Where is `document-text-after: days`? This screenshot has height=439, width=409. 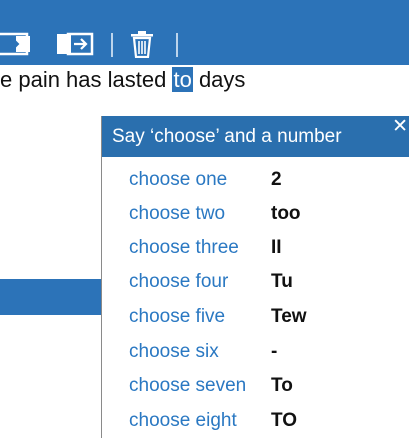
document-text-after: days is located at coordinates (219, 79).